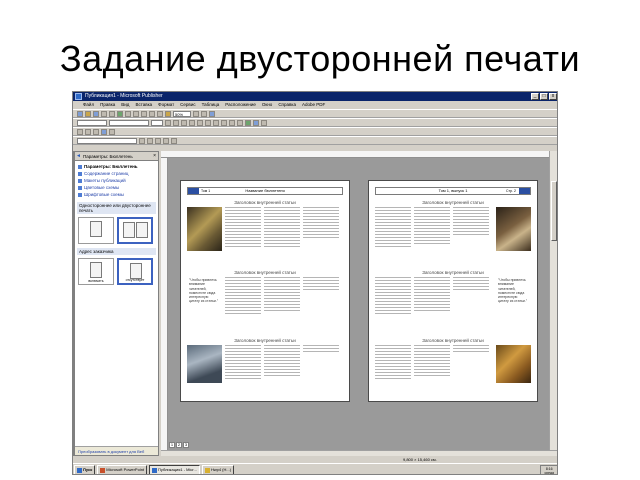 This screenshot has height=480, width=640. What do you see at coordinates (88, 469) in the screenshot?
I see `start-label: Пуск` at bounding box center [88, 469].